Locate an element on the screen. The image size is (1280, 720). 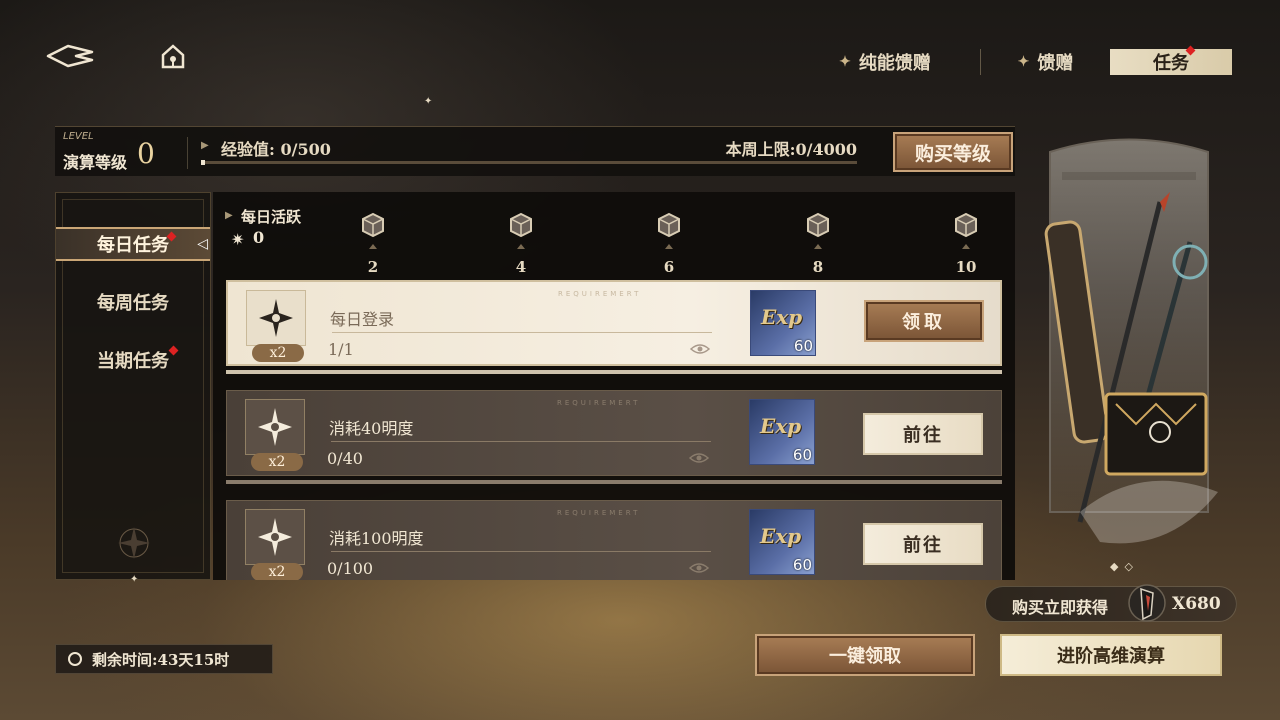
weekly-limit: 本周上限:0/4000 is located at coordinates (791, 149).